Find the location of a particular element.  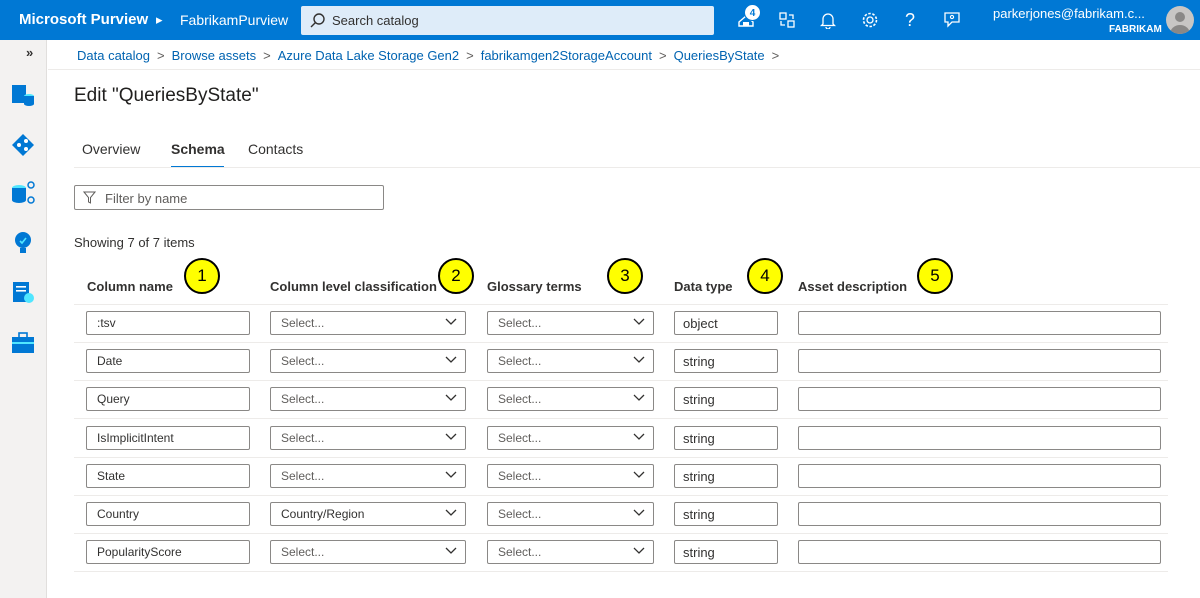

data-policy-icon is located at coordinates (23, 293).